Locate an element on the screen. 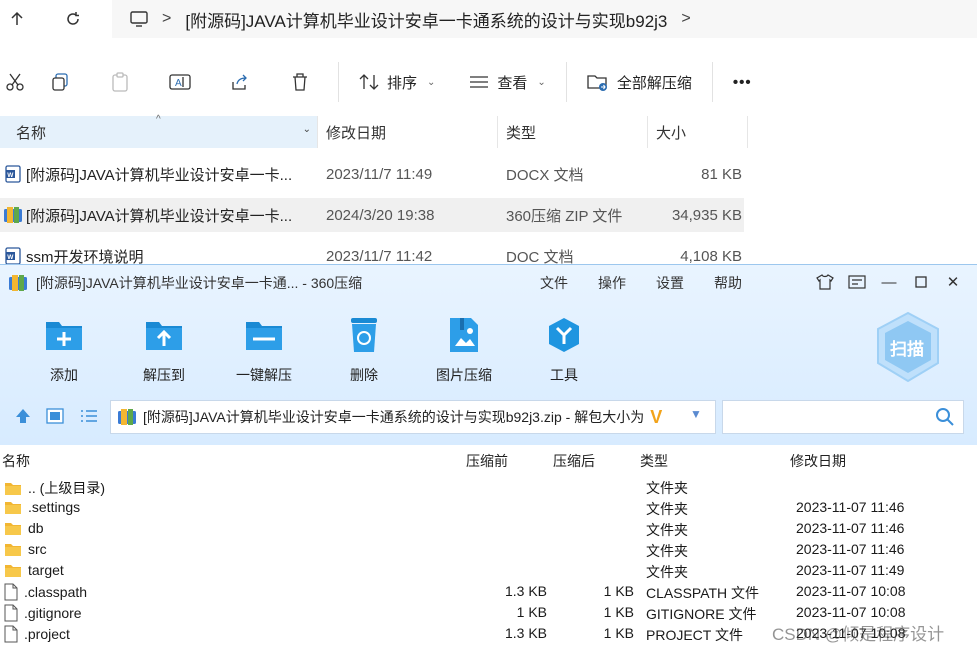 This screenshot has height=651, width=977. column-header-type: 类型 is located at coordinates (573, 132).